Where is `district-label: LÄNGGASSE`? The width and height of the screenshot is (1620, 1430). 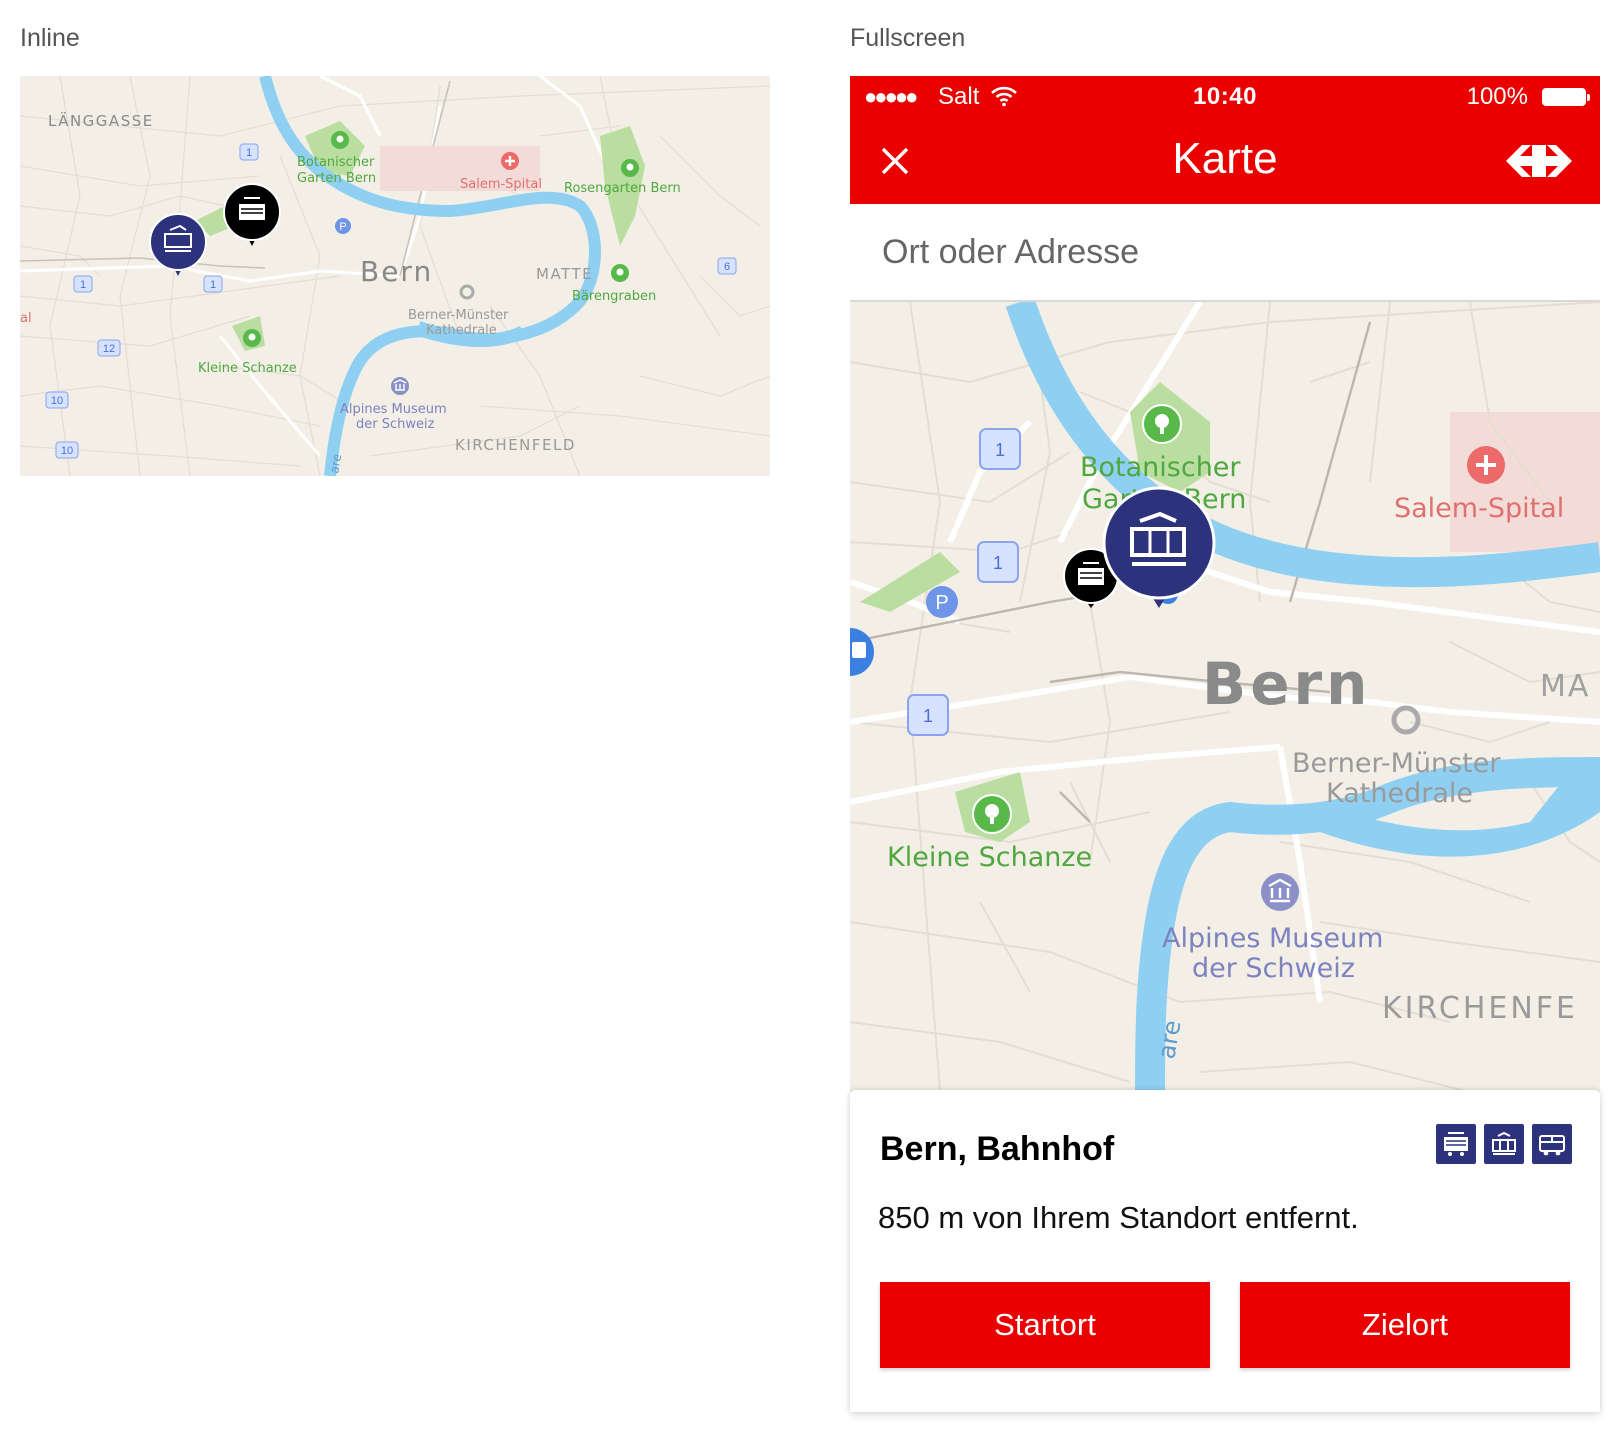
district-label: LÄNGGASSE is located at coordinates (101, 120).